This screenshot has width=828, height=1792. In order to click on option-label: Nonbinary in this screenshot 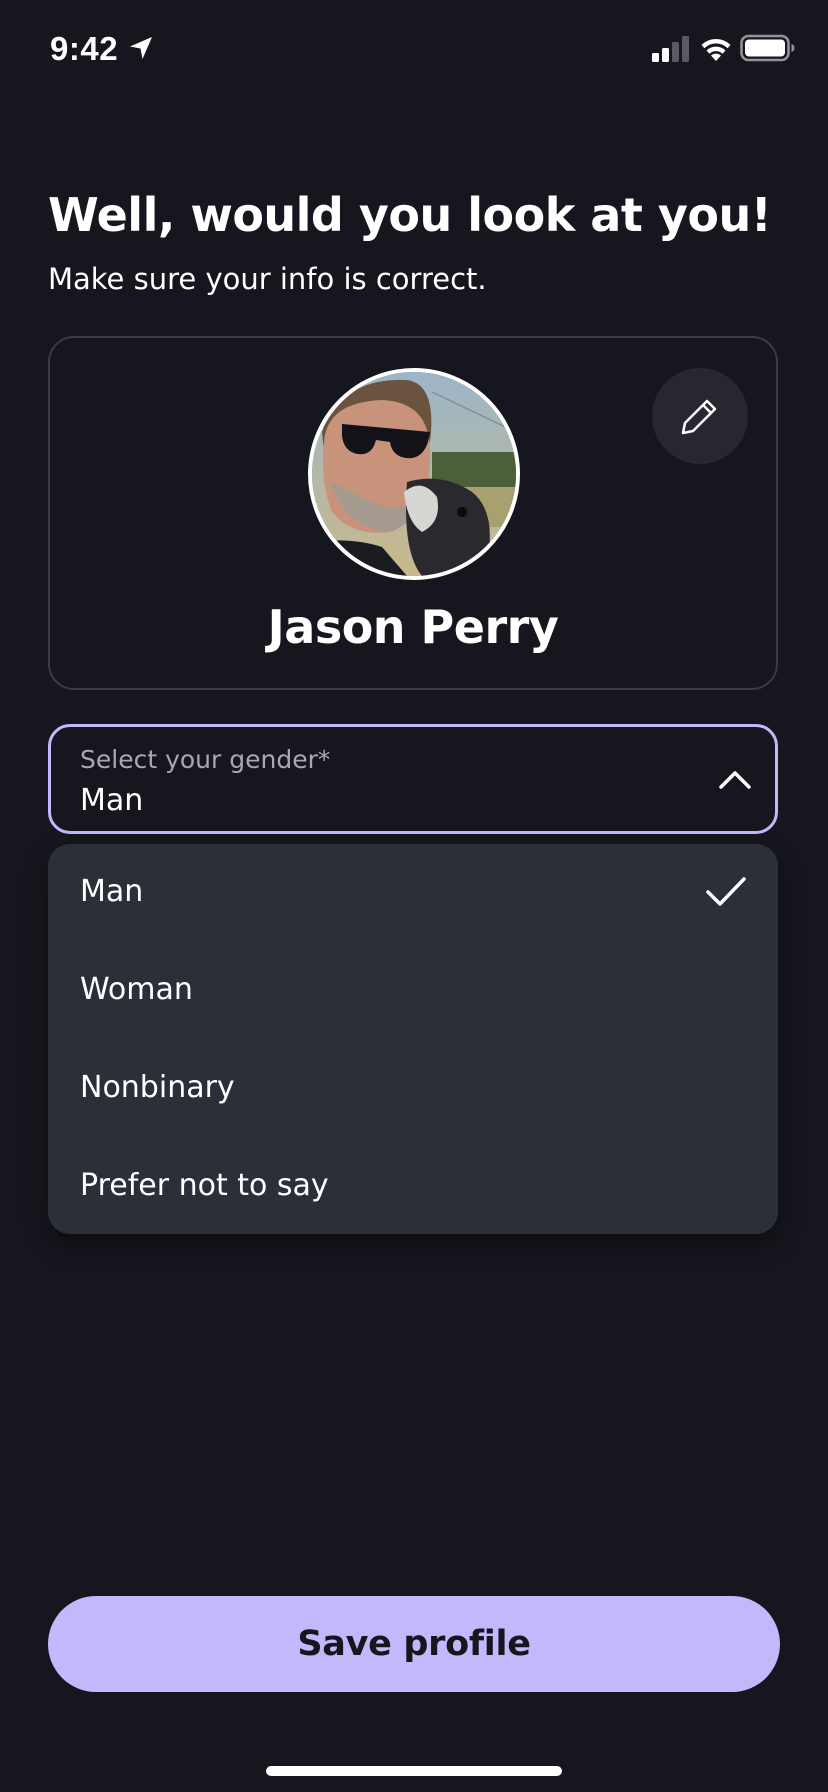, I will do `click(157, 1087)`.